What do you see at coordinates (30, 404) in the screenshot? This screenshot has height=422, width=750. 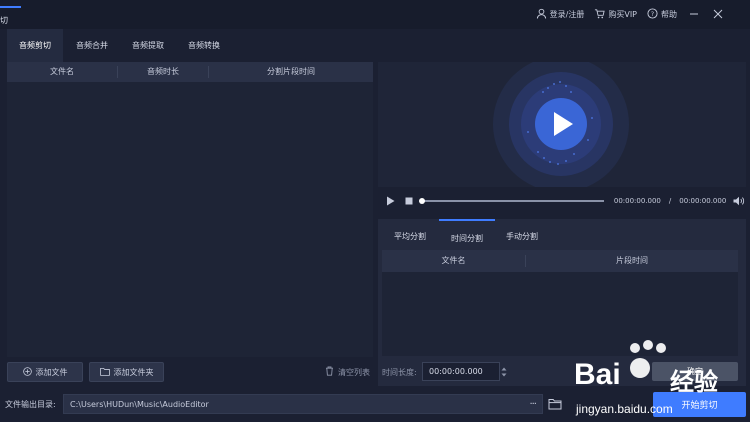 I see `output-dir-label: 文件输出目录:` at bounding box center [30, 404].